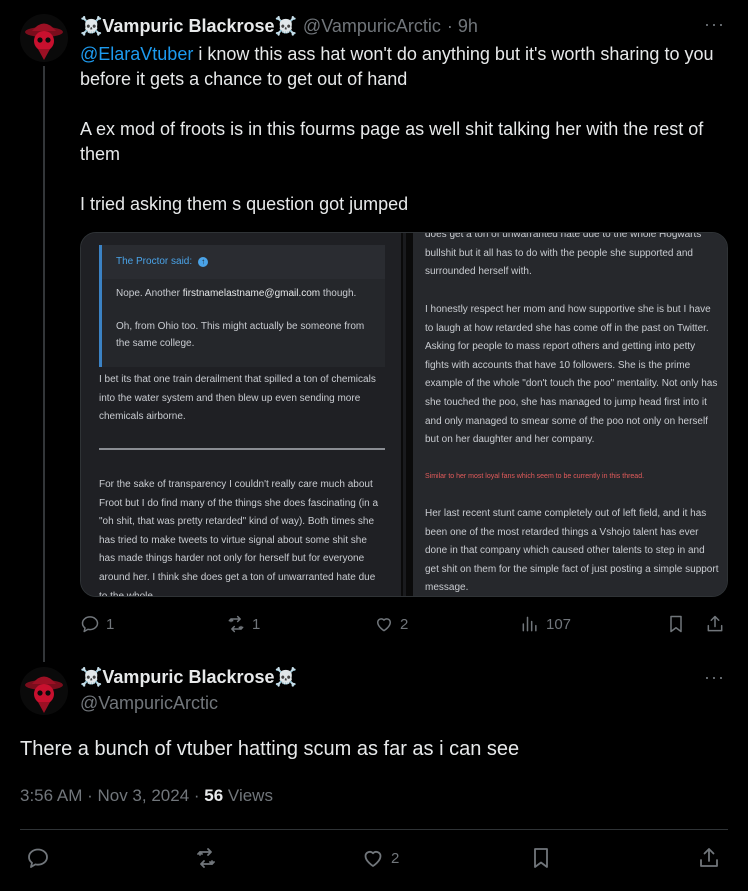 This screenshot has height=891, width=748. Describe the element at coordinates (243, 262) in the screenshot. I see `forum-quote-header: The Proctor said: ↑` at that location.